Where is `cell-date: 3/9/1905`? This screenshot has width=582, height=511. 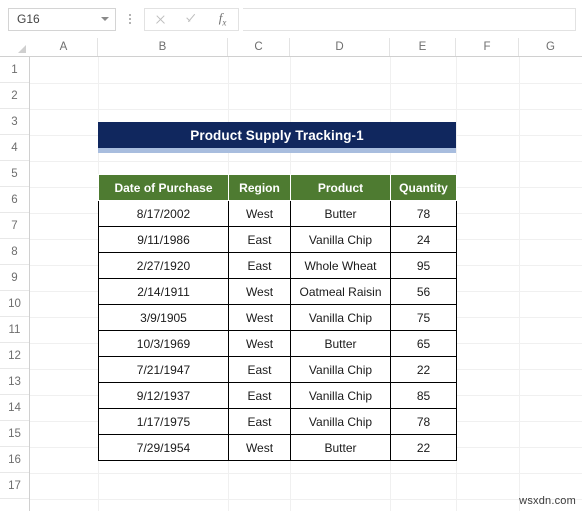 cell-date: 3/9/1905 is located at coordinates (163, 317).